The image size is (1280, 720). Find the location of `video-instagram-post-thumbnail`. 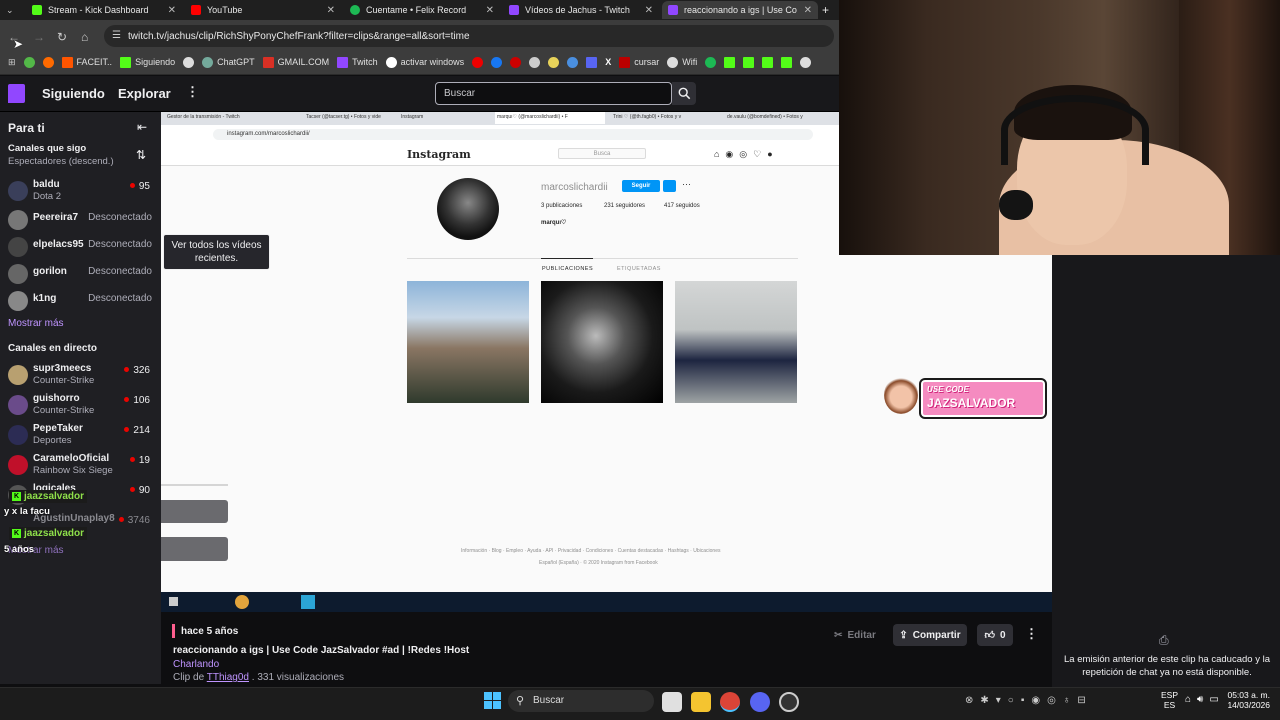

video-instagram-post-thumbnail is located at coordinates (736, 342).